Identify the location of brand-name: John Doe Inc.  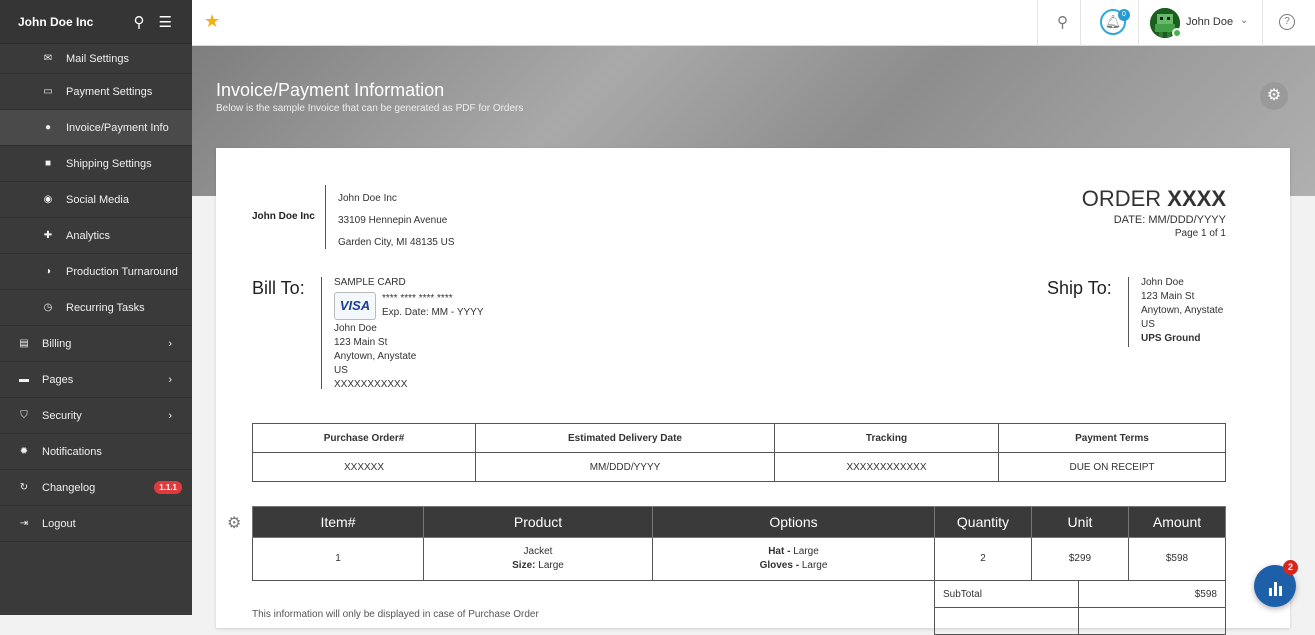
(56, 21).